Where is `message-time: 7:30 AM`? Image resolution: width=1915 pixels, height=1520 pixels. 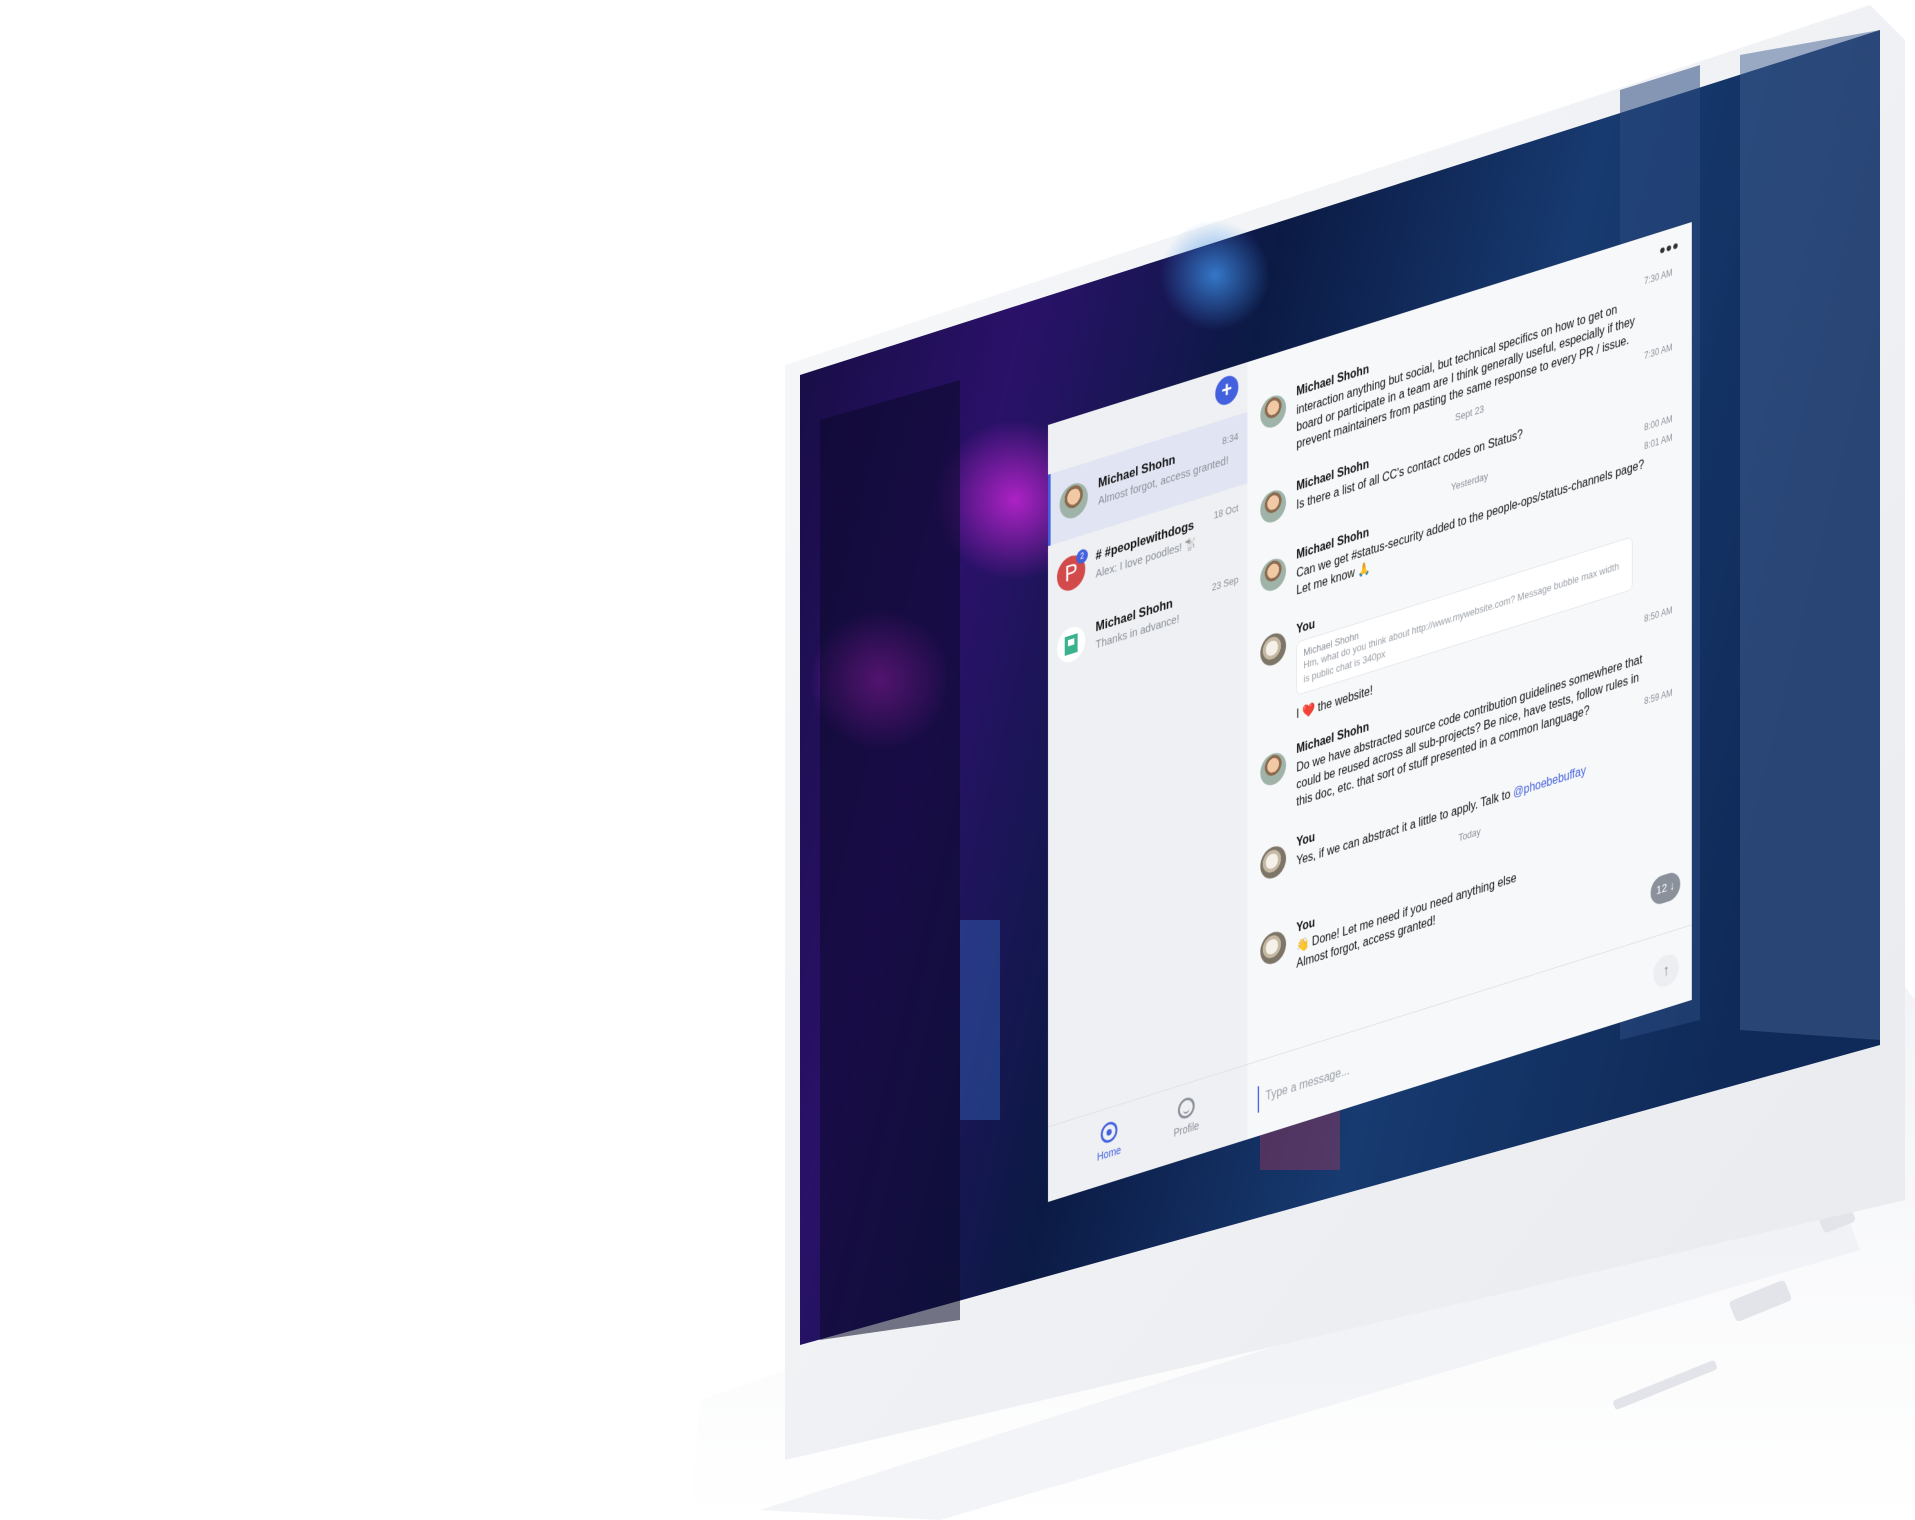
message-time: 7:30 AM is located at coordinates (1658, 277).